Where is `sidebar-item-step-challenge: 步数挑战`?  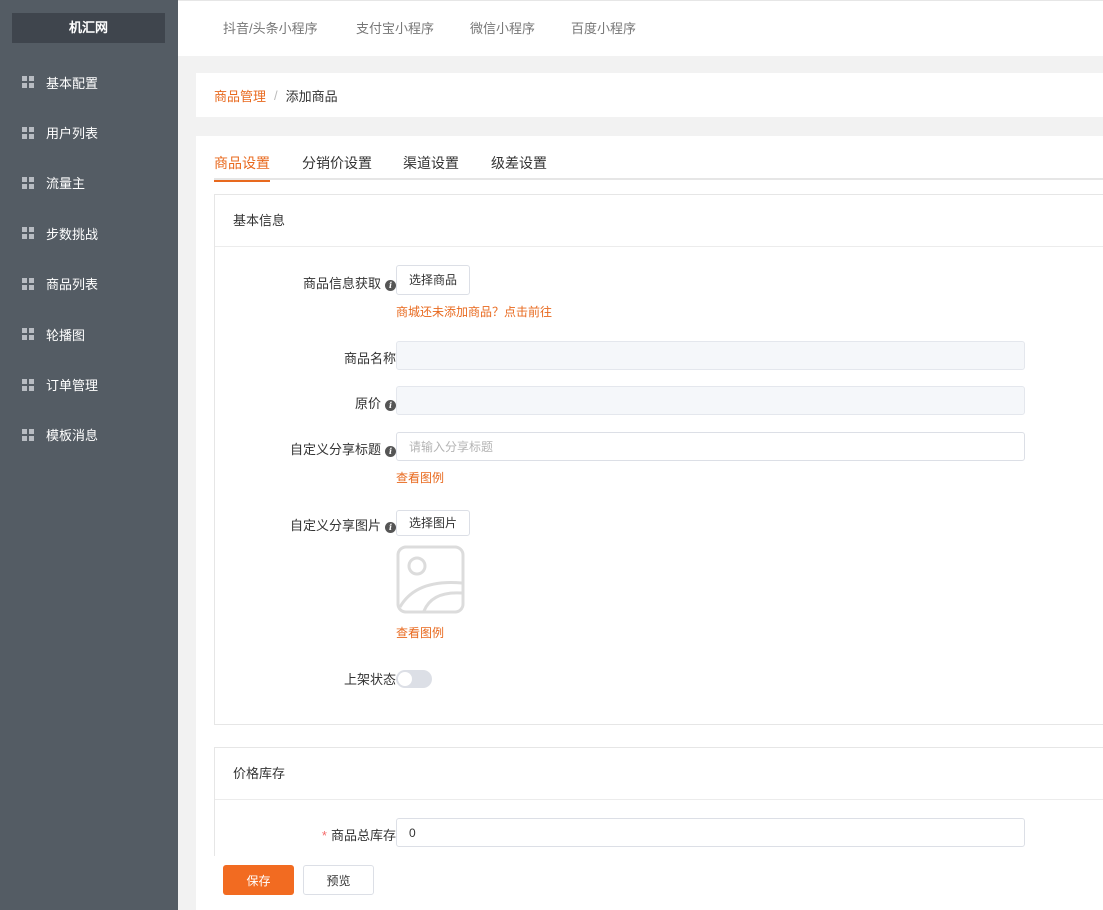
sidebar-item-step-challenge: 步数挑战 is located at coordinates (89, 233).